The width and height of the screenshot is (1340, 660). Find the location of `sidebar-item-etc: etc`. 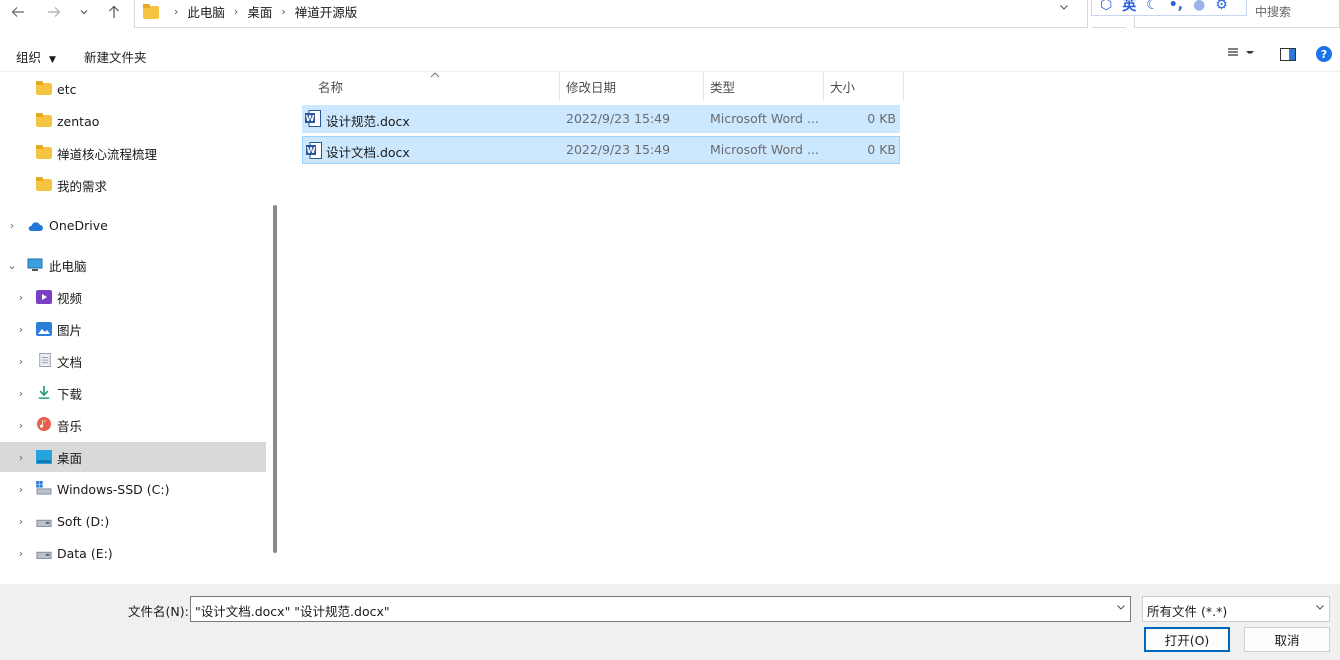

sidebar-item-etc: etc is located at coordinates (133, 89).